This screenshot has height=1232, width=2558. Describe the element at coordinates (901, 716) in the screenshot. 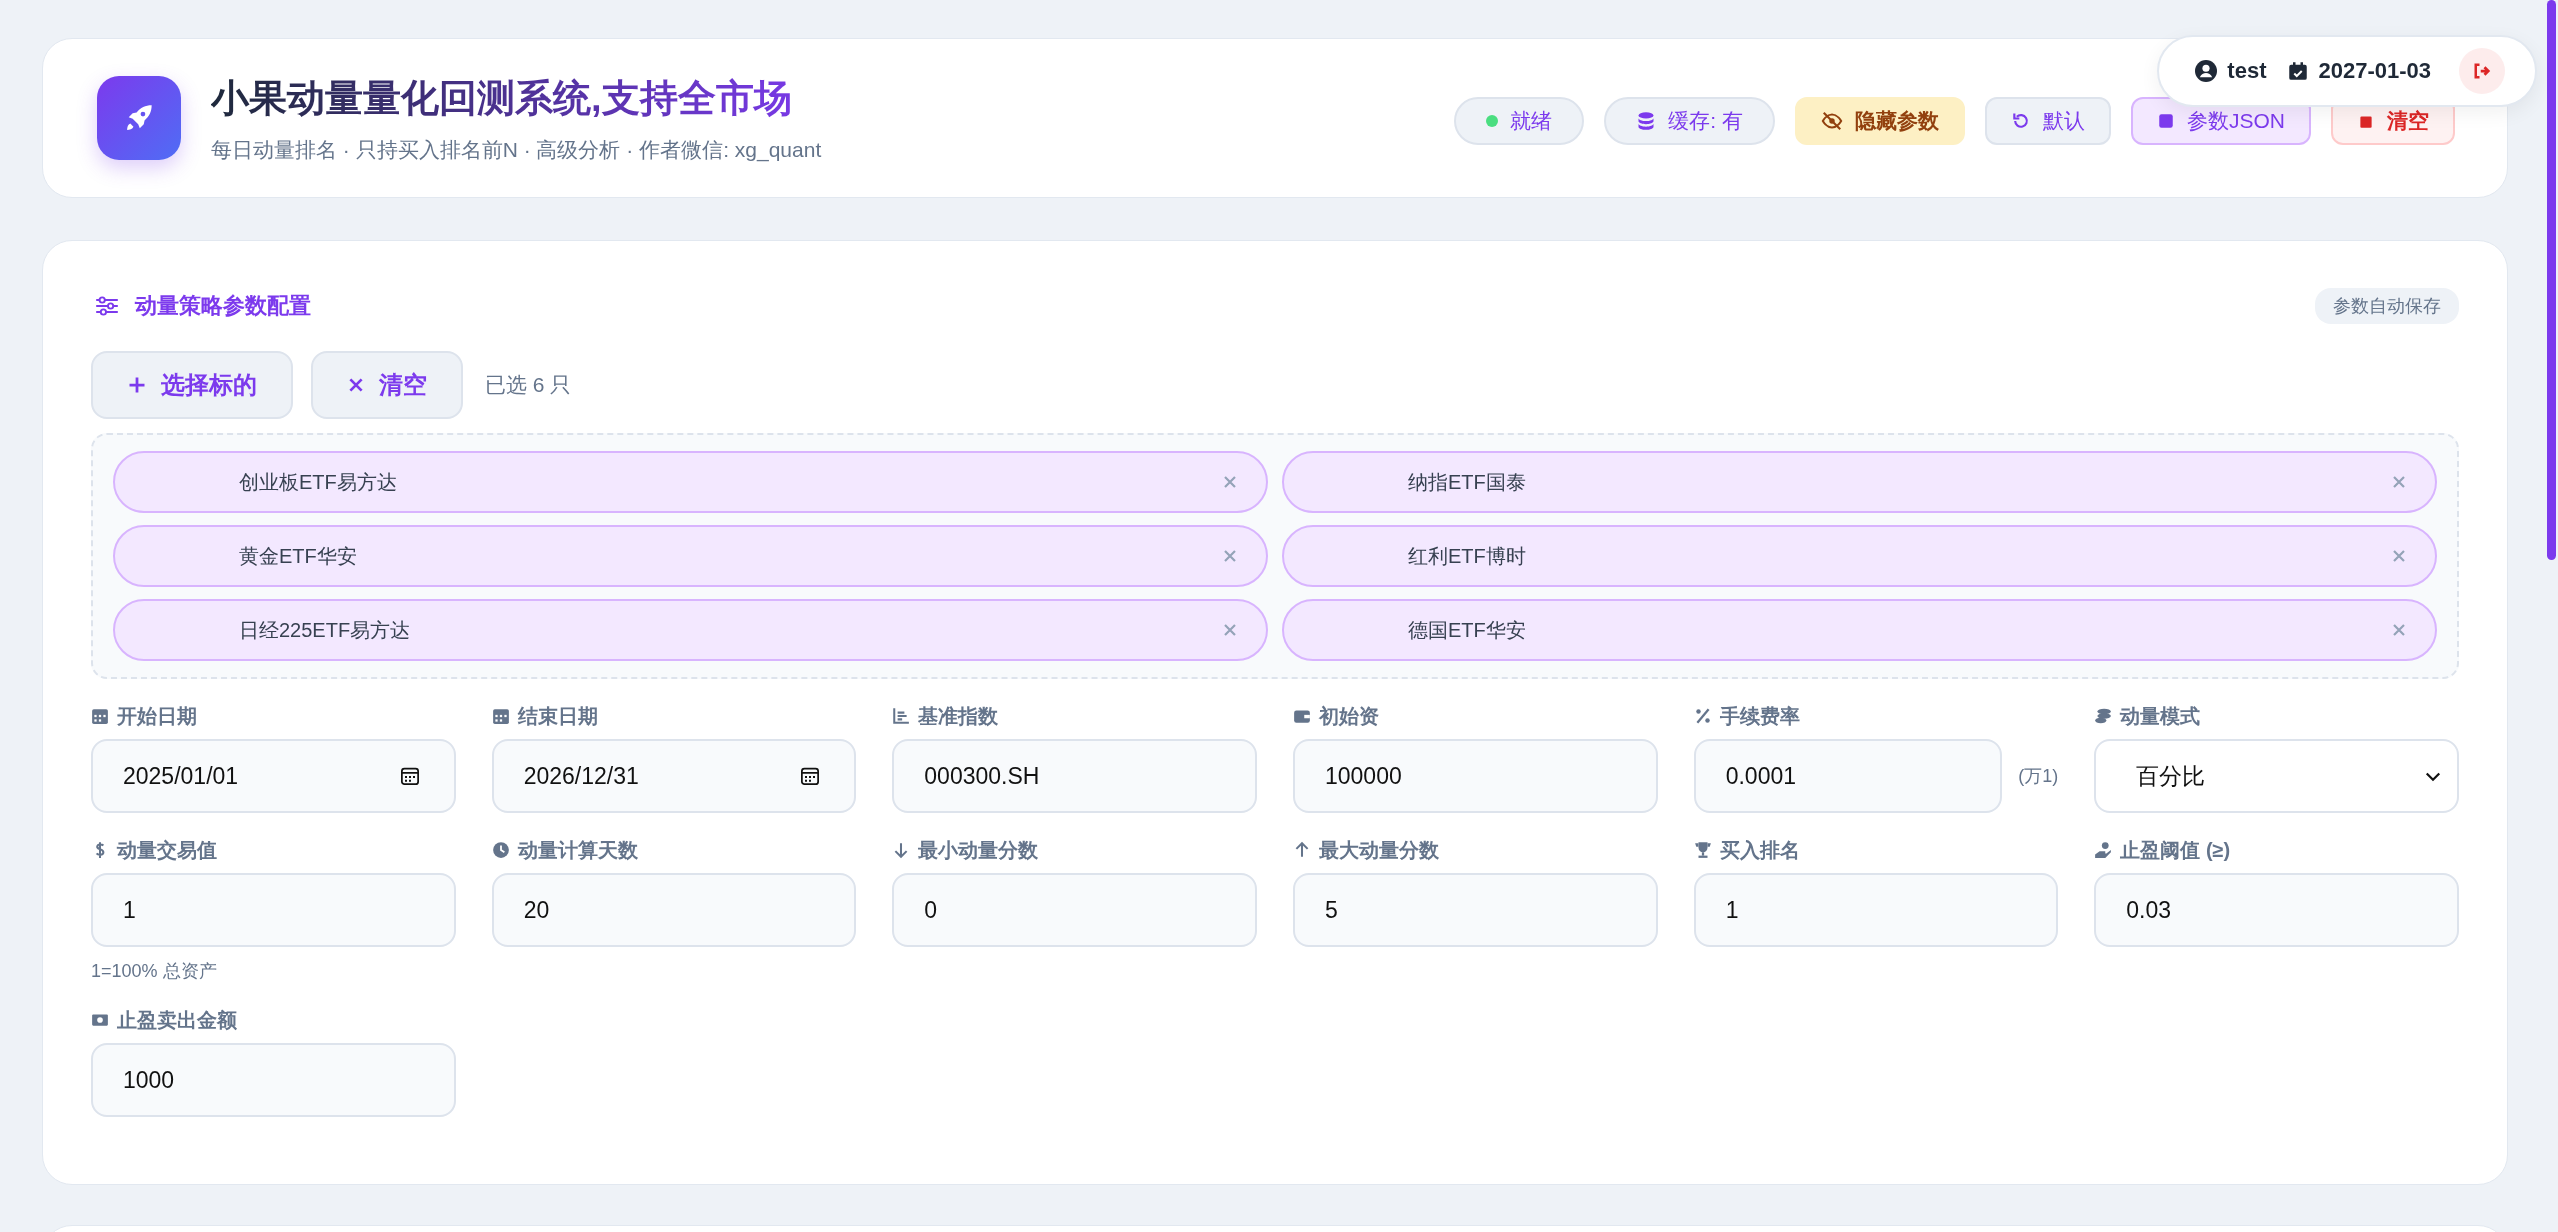

I see `chart-icon` at that location.